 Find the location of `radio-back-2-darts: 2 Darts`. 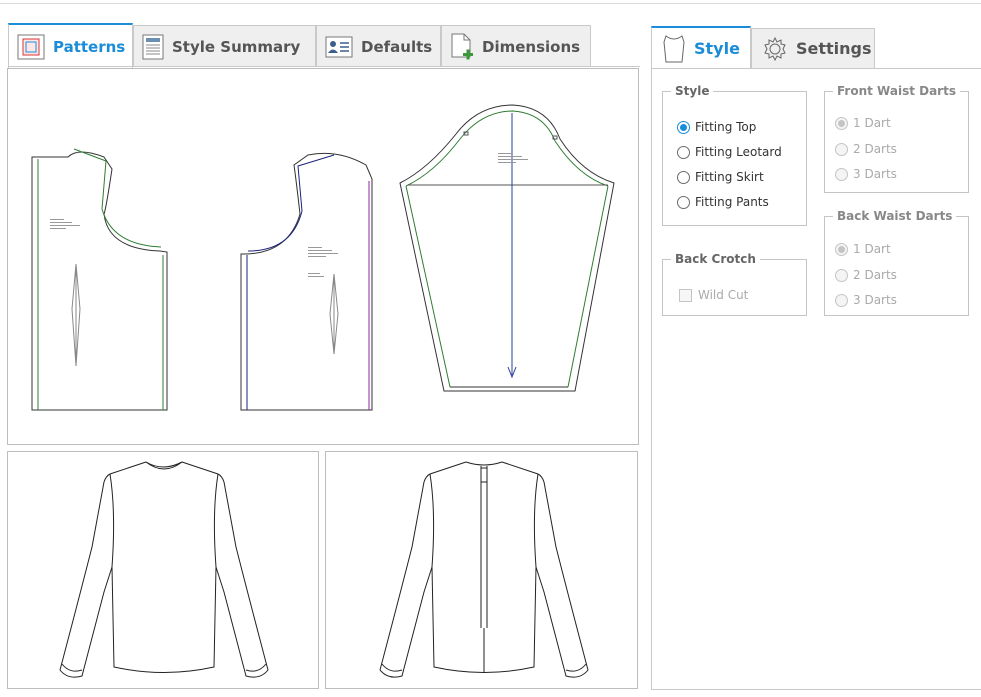

radio-back-2-darts: 2 Darts is located at coordinates (866, 275).